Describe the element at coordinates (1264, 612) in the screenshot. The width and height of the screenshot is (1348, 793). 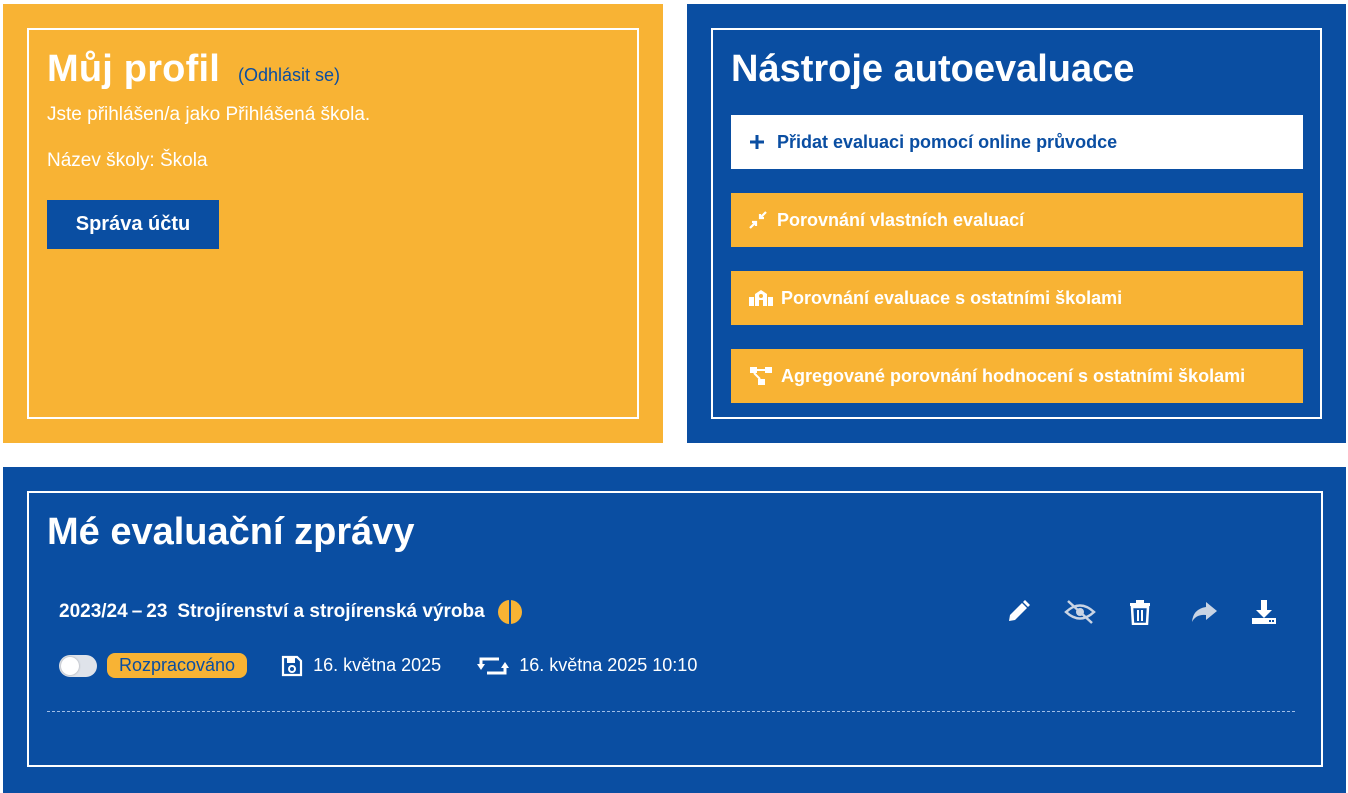
I see `download-icon` at that location.